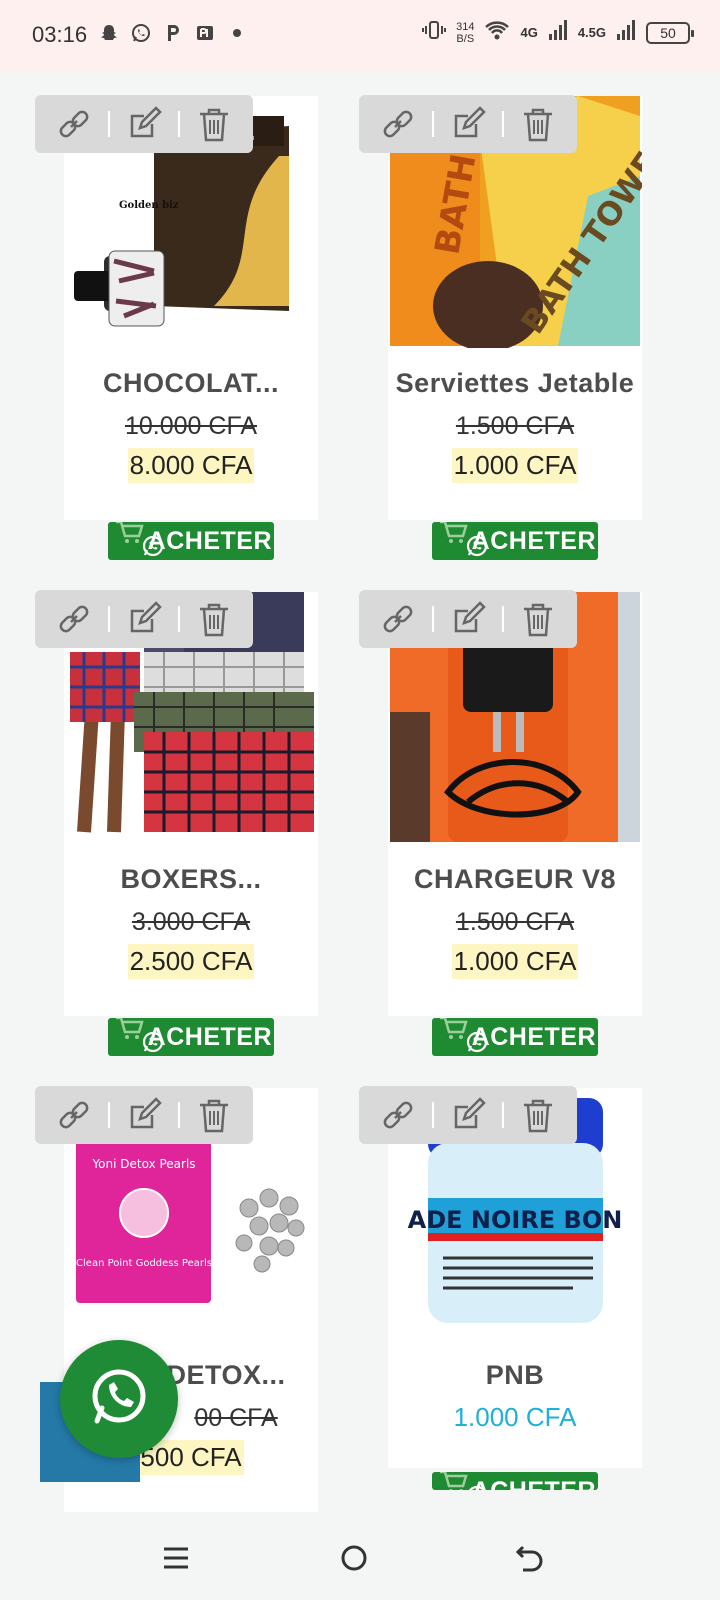 The width and height of the screenshot is (720, 1600). Describe the element at coordinates (354, 1558) in the screenshot. I see `home-icon` at that location.